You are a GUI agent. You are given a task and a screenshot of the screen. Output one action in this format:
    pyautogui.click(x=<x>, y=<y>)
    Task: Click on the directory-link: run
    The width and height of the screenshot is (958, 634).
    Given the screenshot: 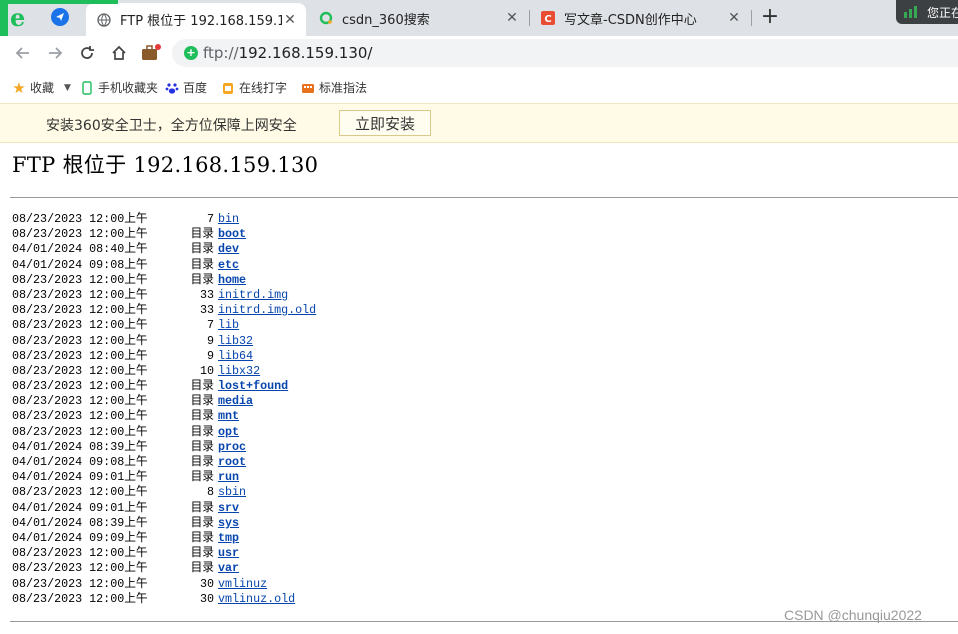 What is the action you would take?
    pyautogui.click(x=228, y=477)
    